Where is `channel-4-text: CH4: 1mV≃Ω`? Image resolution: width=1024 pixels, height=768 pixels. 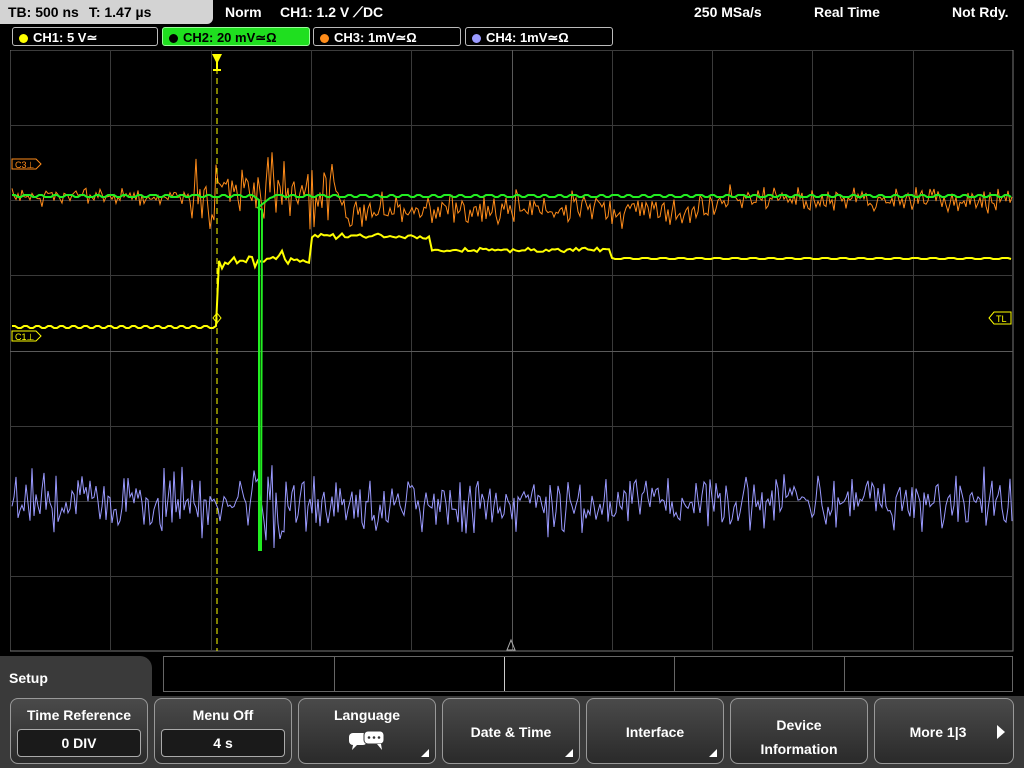 channel-4-text: CH4: 1mV≃Ω is located at coordinates (527, 37).